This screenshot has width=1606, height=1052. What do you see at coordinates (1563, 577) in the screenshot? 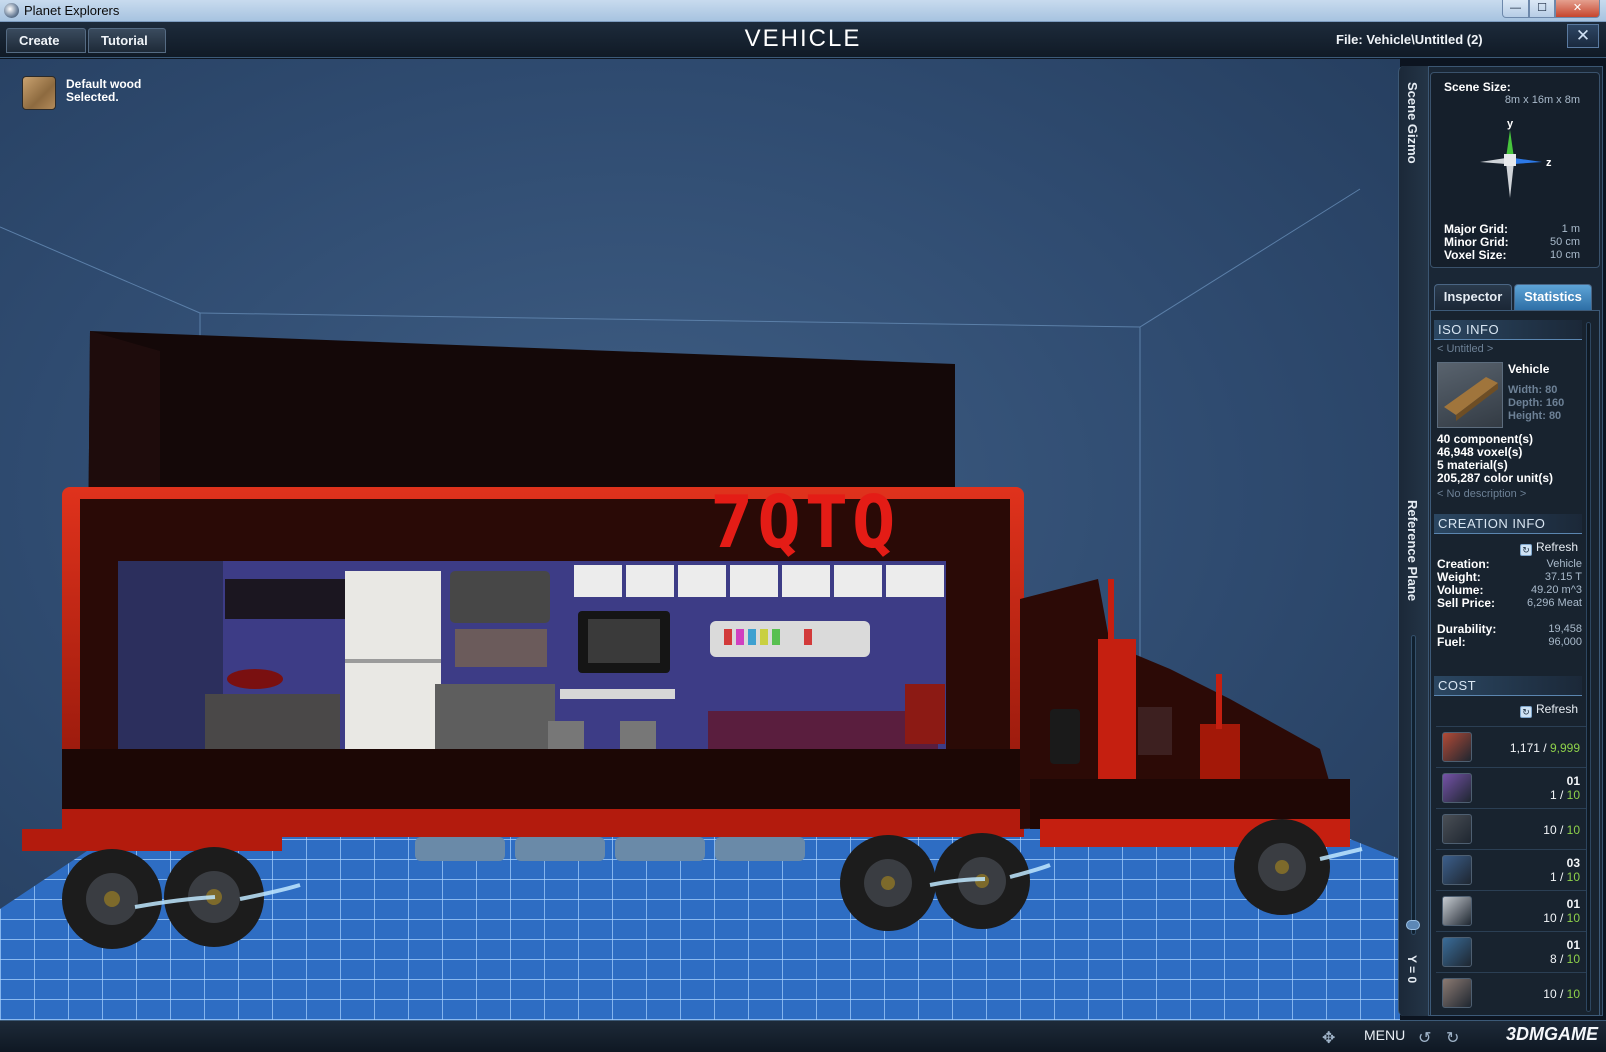
I see `weight-value: 37.15 T` at bounding box center [1563, 577].